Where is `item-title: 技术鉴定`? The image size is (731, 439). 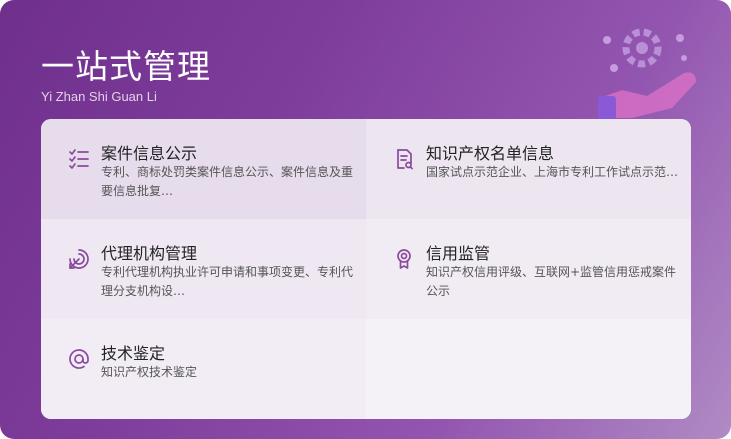
item-title: 技术鉴定 is located at coordinates (133, 353).